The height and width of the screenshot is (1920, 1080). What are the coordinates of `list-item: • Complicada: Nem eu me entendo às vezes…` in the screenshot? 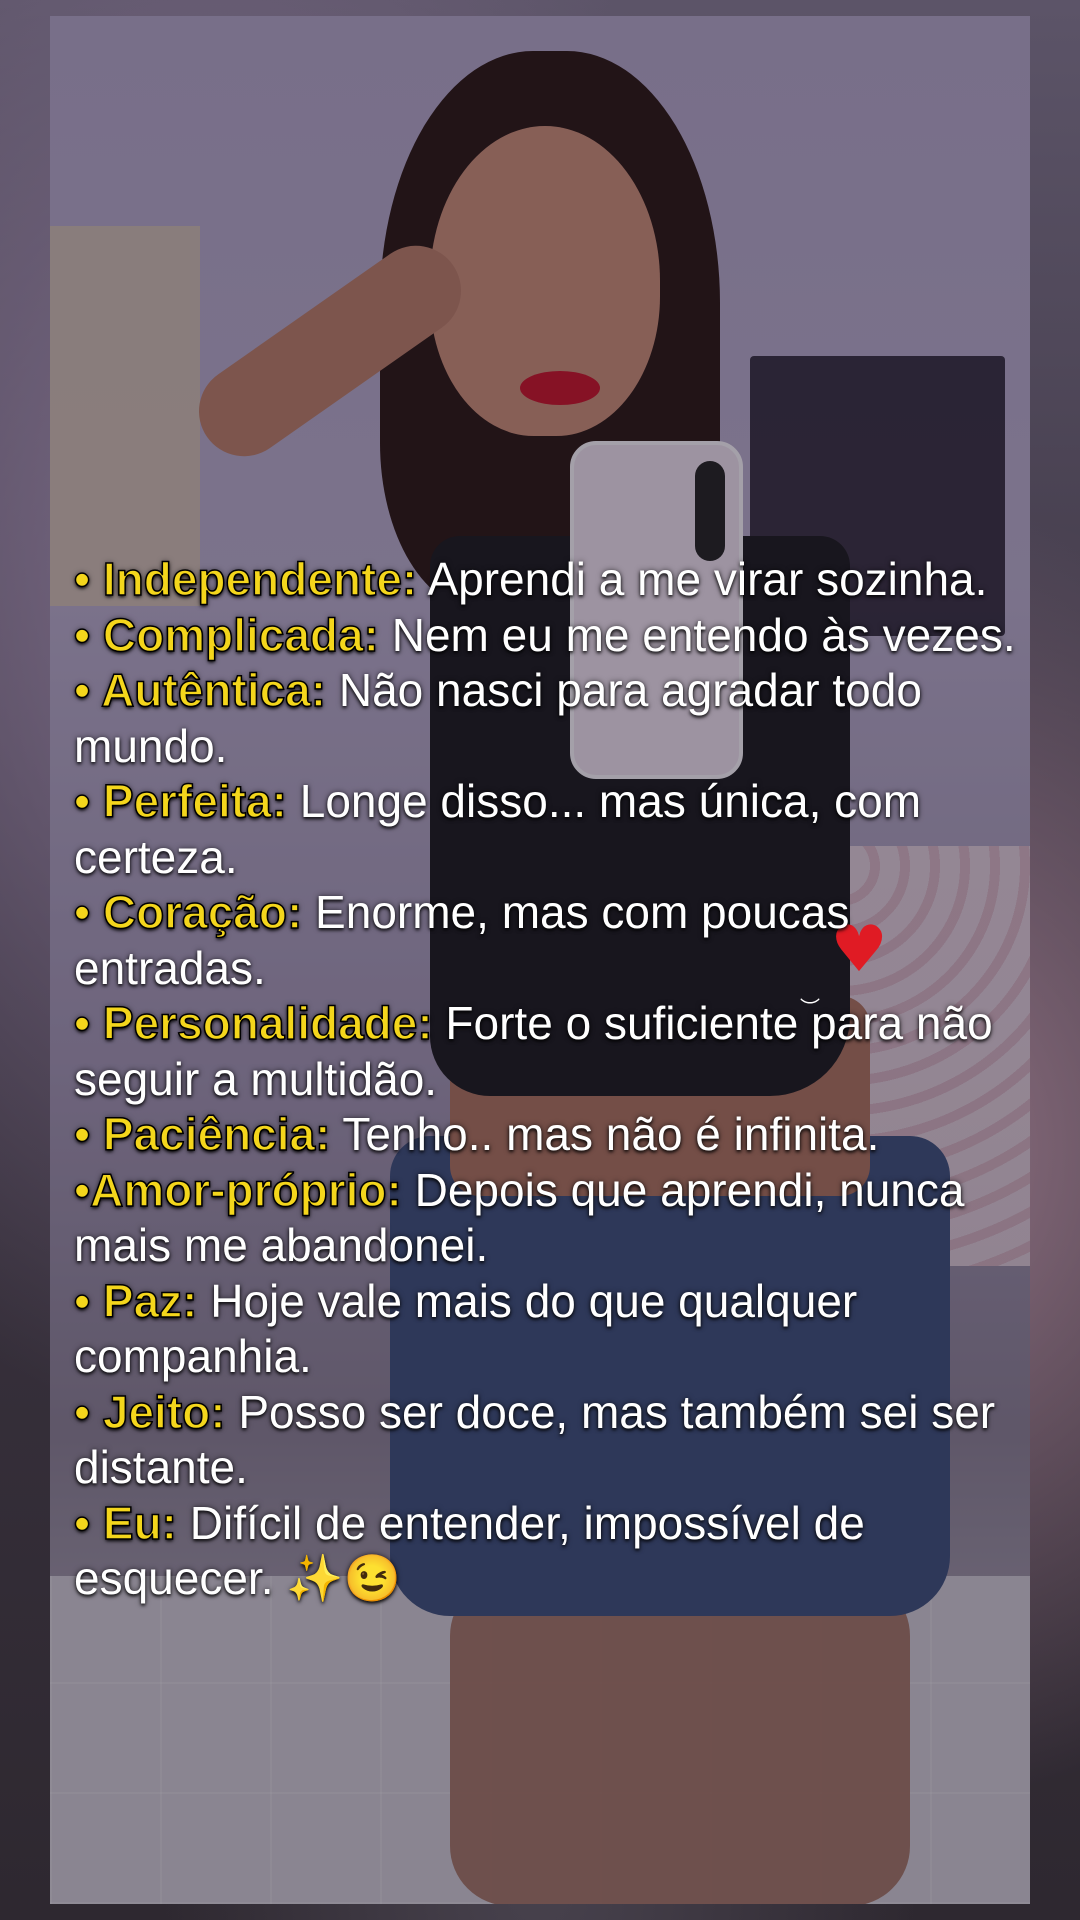 It's located at (553, 636).